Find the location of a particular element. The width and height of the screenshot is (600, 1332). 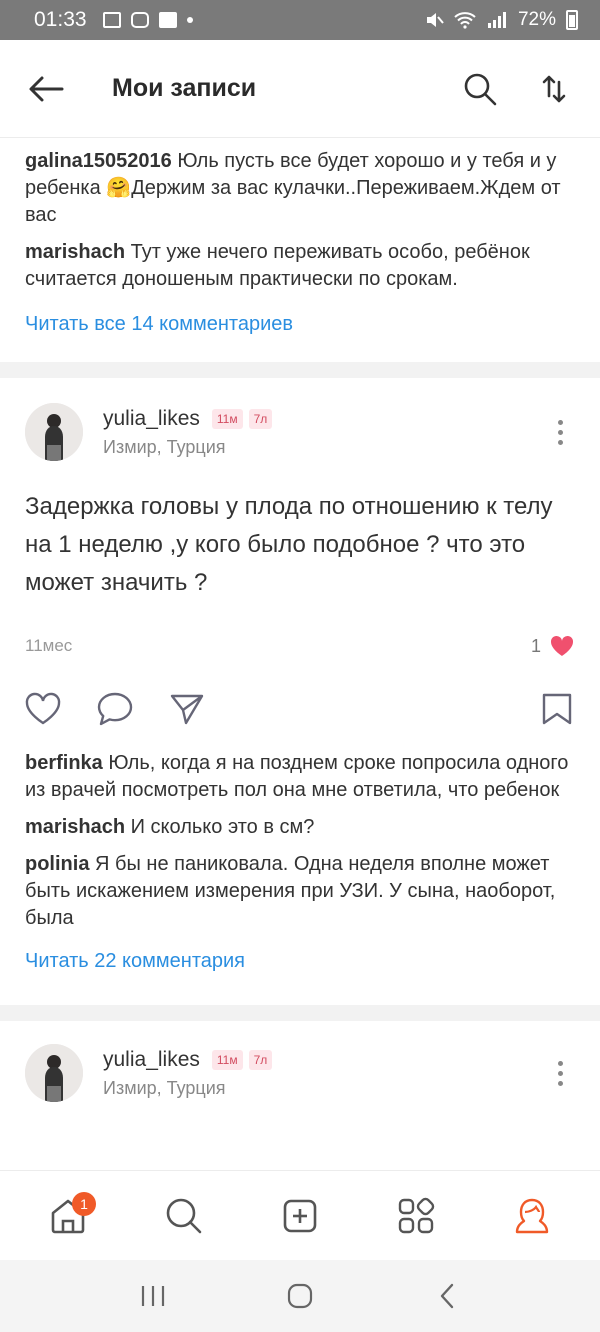

nav-create is located at coordinates (300, 1216).